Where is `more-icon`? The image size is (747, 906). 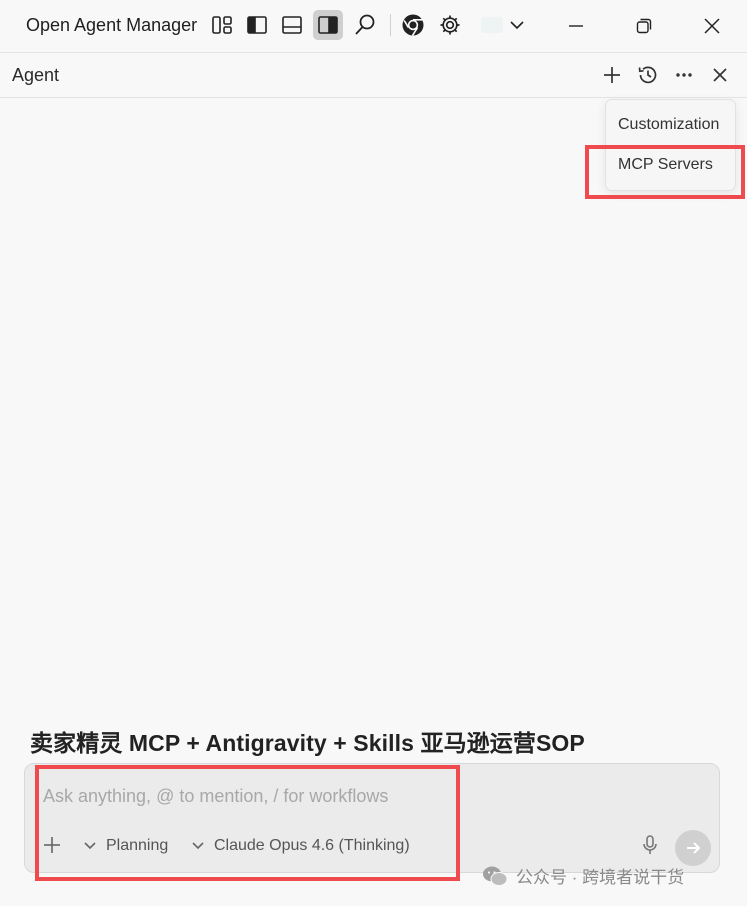
more-icon is located at coordinates (684, 75).